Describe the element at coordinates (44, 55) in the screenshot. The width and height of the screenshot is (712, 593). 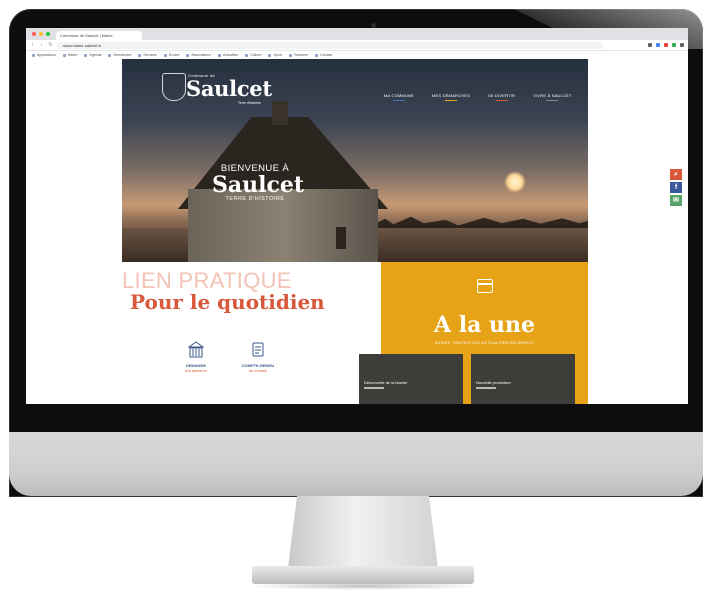
I see `bookmark-item: Applications` at that location.